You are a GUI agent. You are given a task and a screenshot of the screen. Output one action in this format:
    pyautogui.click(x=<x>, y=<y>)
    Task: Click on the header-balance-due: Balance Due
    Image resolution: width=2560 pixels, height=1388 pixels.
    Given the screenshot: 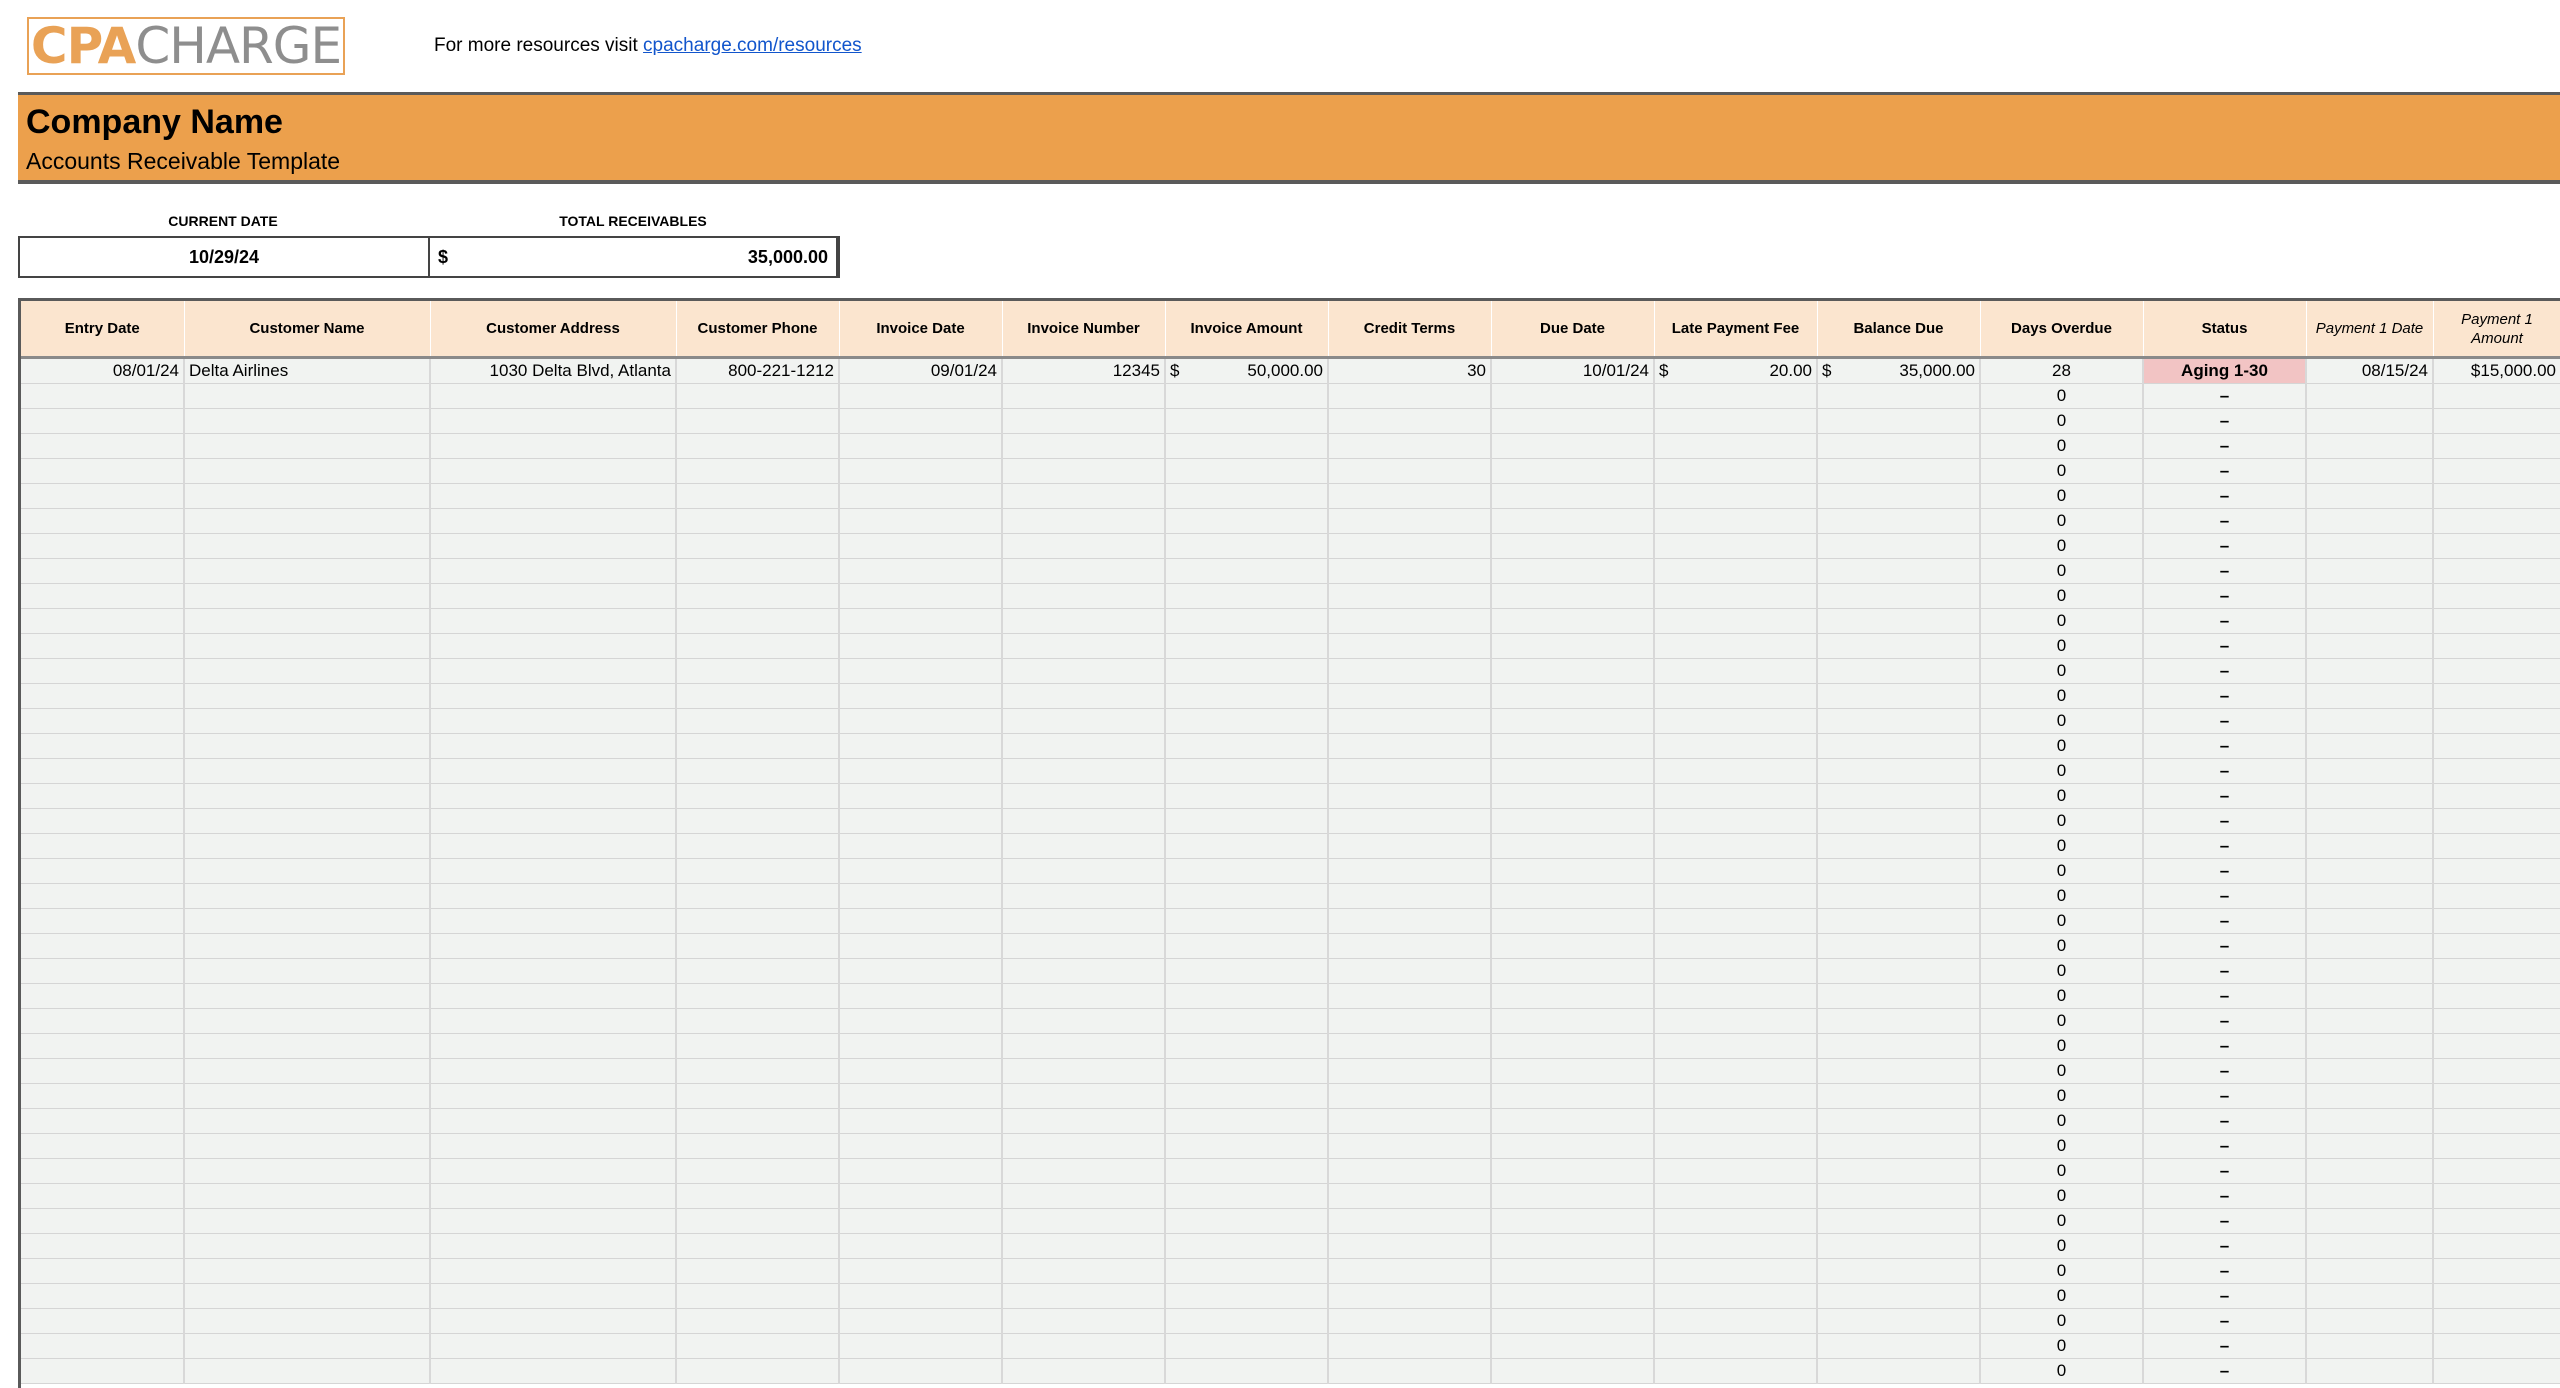 What is the action you would take?
    pyautogui.click(x=1899, y=330)
    